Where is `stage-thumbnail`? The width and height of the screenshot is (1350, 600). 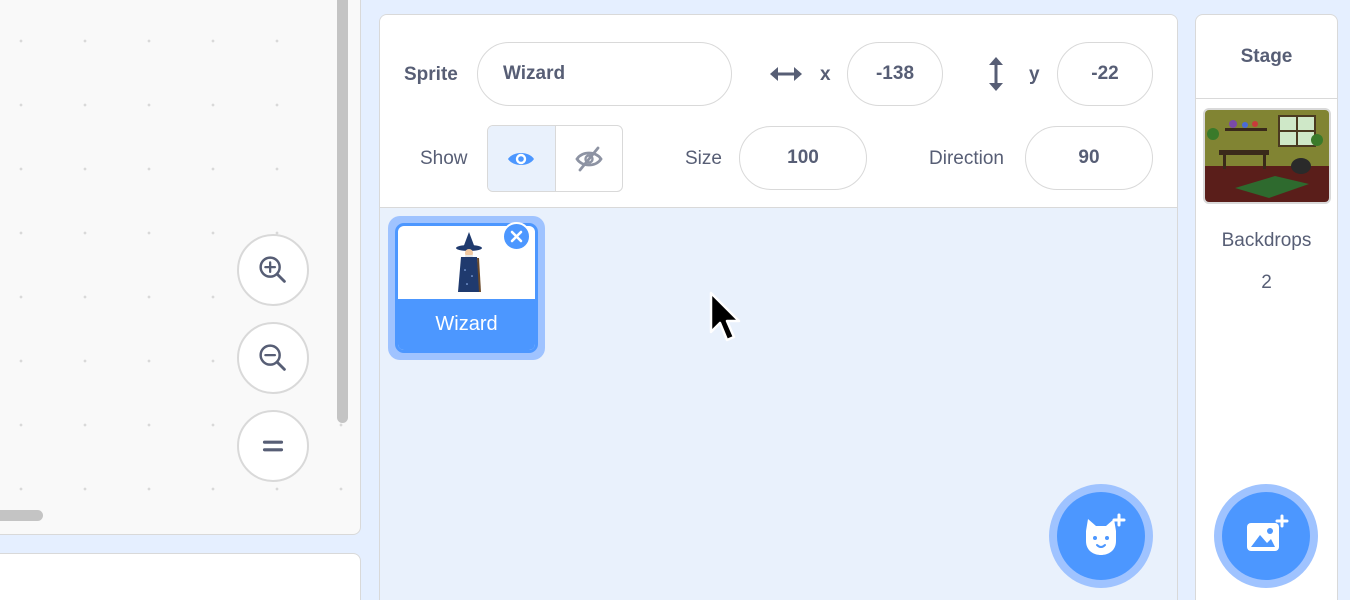
stage-thumbnail is located at coordinates (1267, 156).